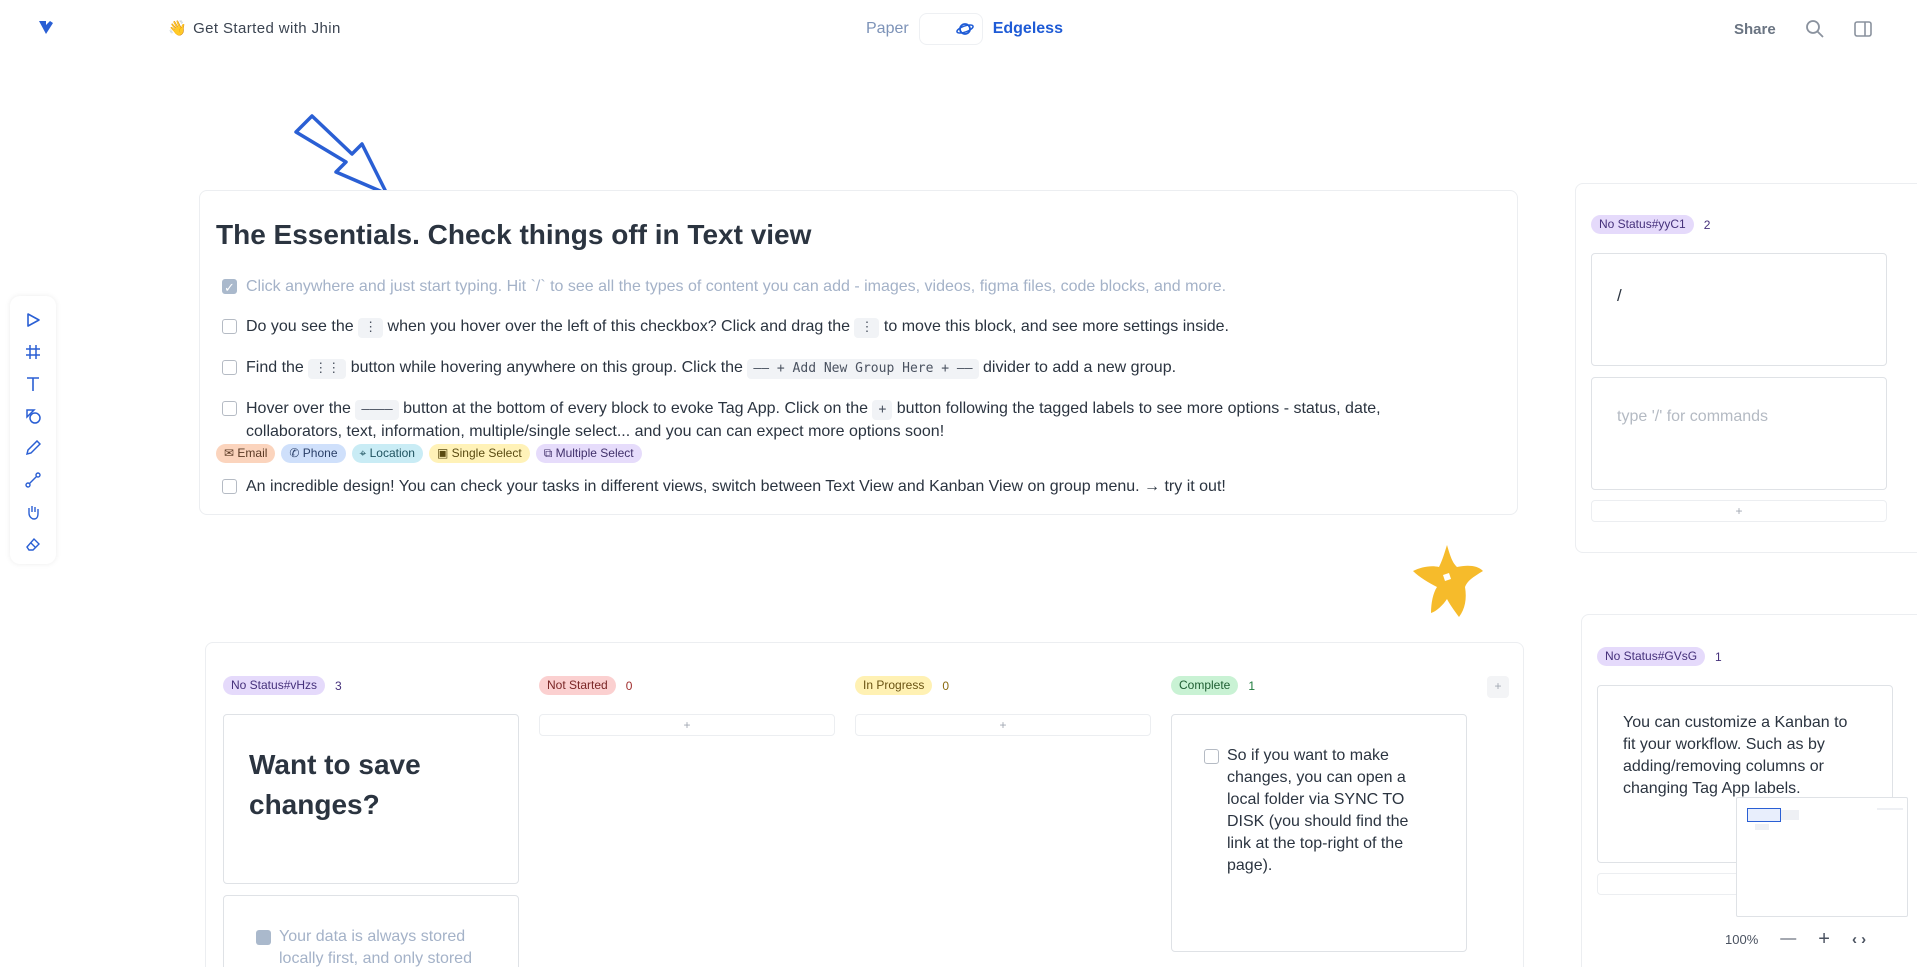  What do you see at coordinates (1739, 433) in the screenshot?
I see `kanban-card: type '/' for commands` at bounding box center [1739, 433].